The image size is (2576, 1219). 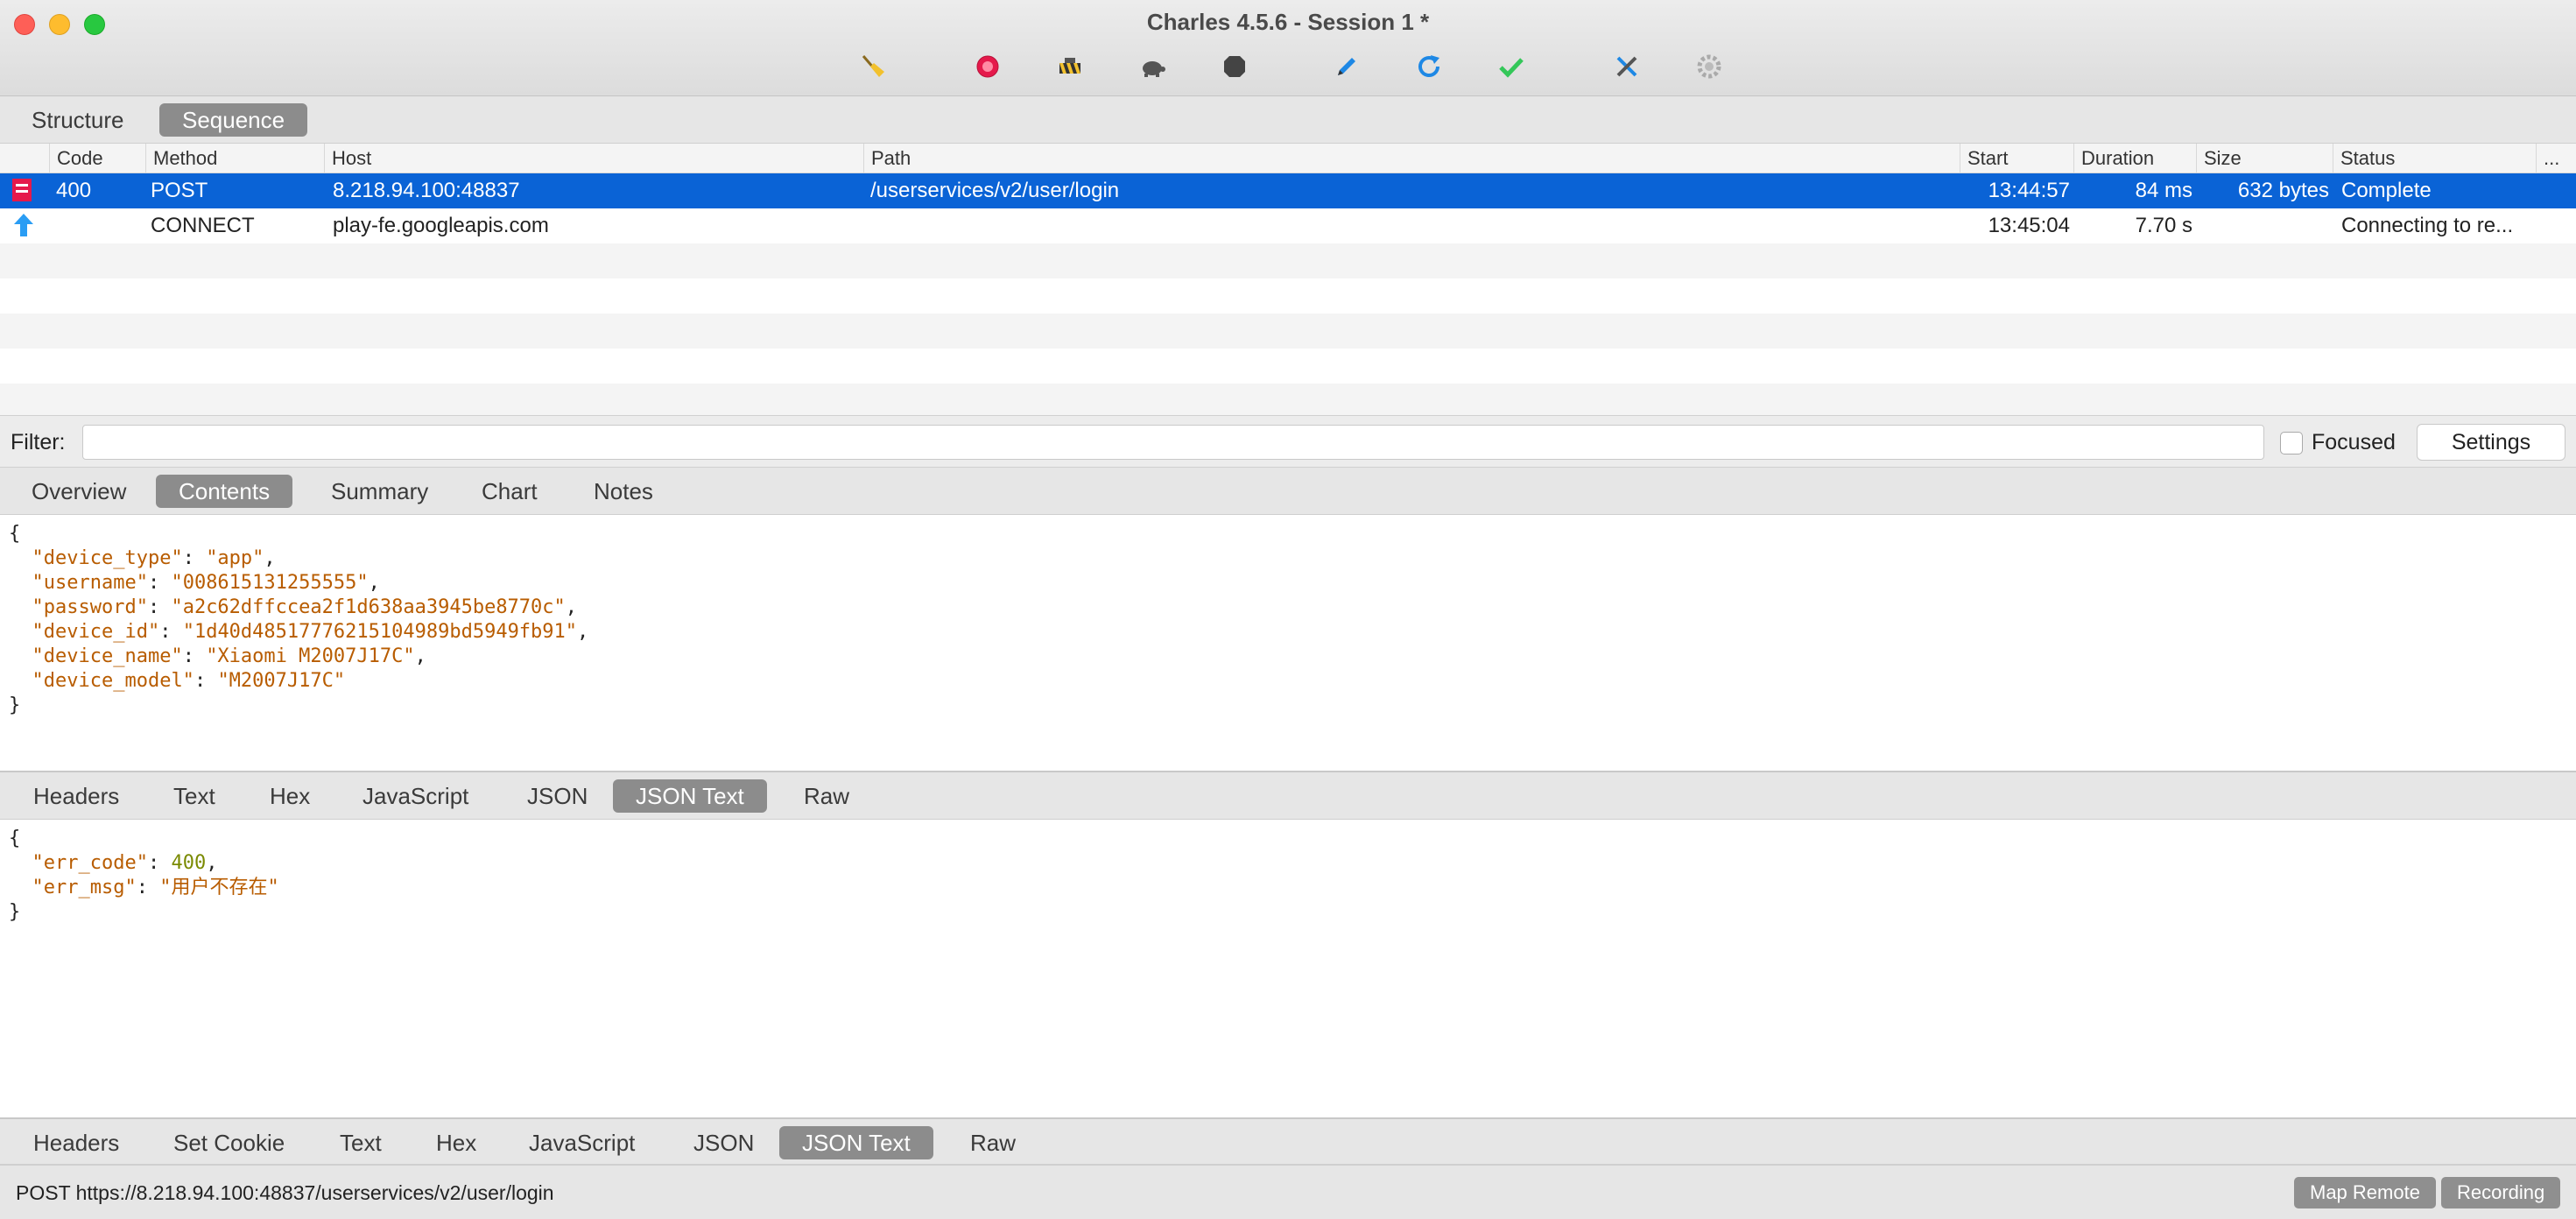 What do you see at coordinates (1413, 158) in the screenshot?
I see `column-path: Path` at bounding box center [1413, 158].